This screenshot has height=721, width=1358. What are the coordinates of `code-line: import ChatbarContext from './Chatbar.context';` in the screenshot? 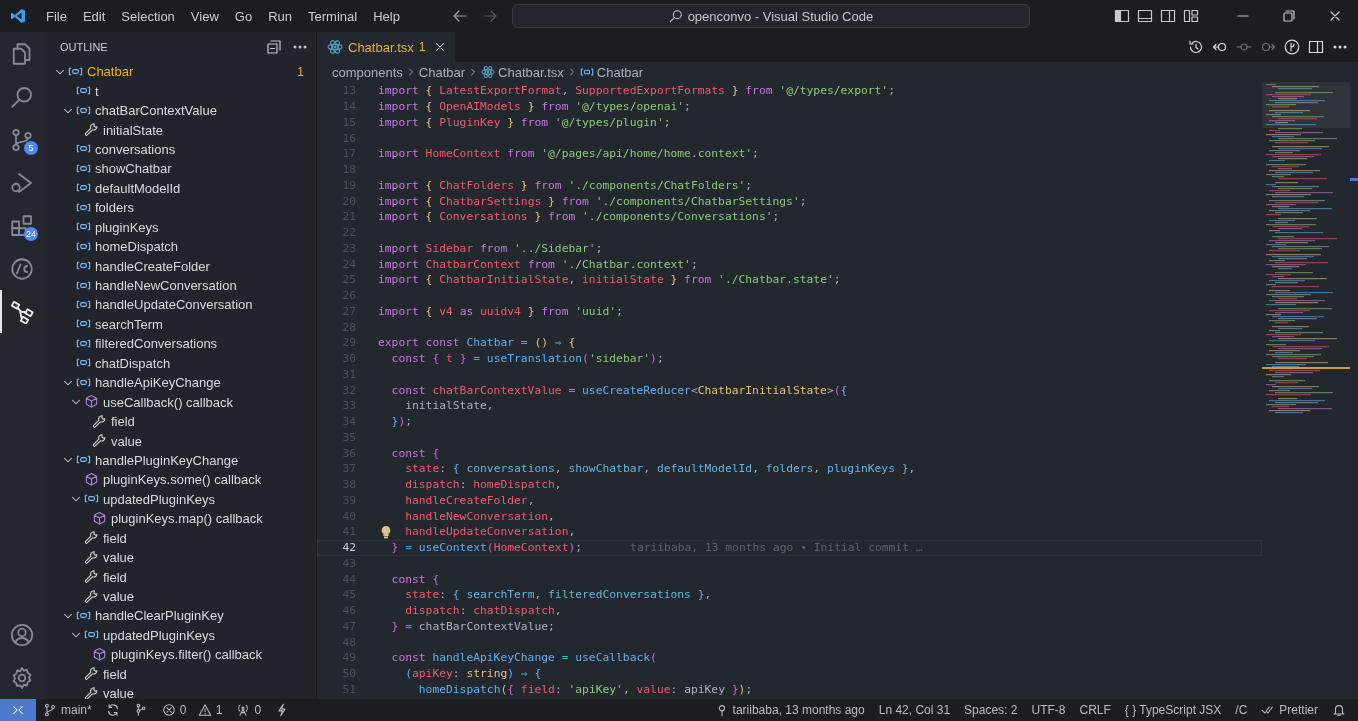 It's located at (538, 264).